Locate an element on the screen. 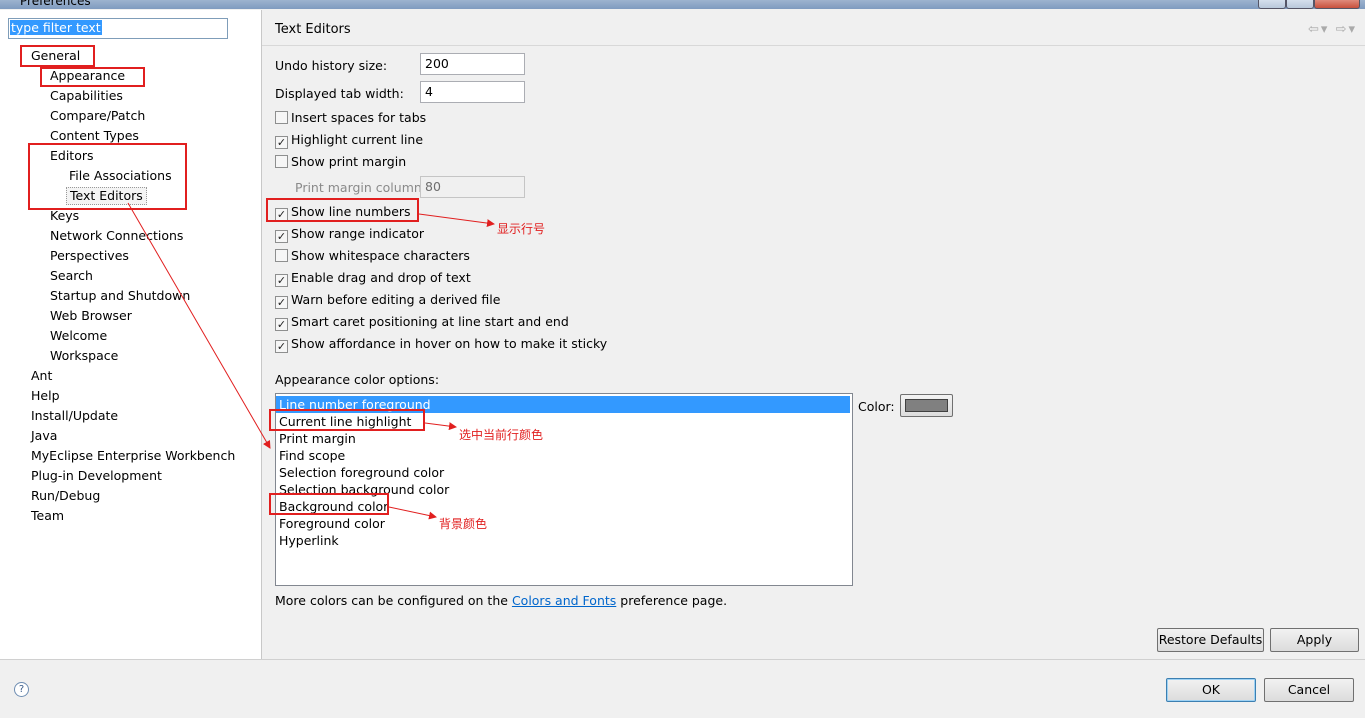 This screenshot has height=718, width=1365. color-picker-button is located at coordinates (926, 405).